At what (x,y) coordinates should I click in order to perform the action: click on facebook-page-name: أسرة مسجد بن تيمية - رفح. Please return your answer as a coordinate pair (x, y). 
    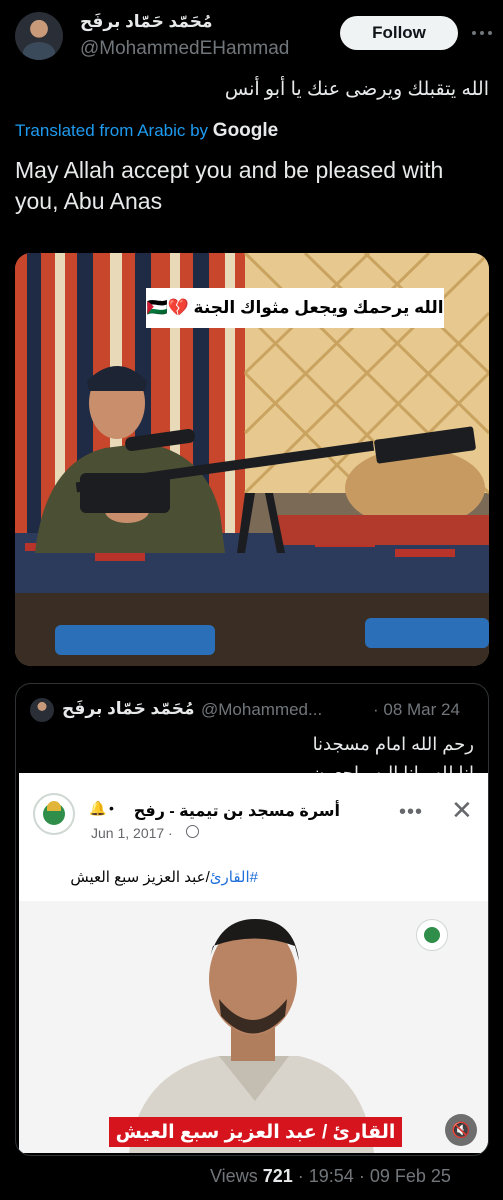
    Looking at the image, I should click on (236, 811).